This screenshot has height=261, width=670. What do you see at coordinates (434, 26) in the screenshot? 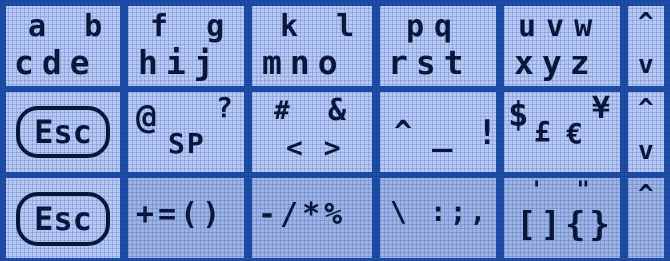
I see `key-label-top: pq` at bounding box center [434, 26].